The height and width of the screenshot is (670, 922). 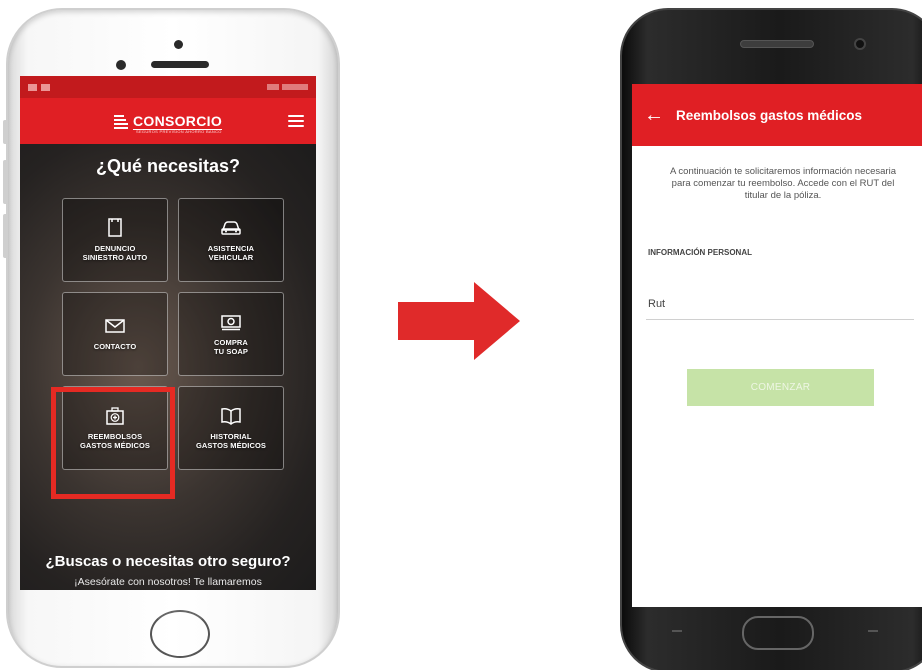 I want to click on iphone-camera-icon, so click(x=178, y=44).